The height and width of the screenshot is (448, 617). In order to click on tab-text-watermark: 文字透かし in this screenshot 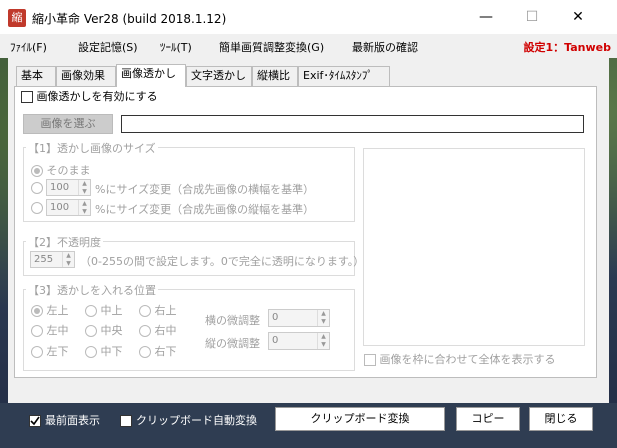, I will do `click(219, 76)`.